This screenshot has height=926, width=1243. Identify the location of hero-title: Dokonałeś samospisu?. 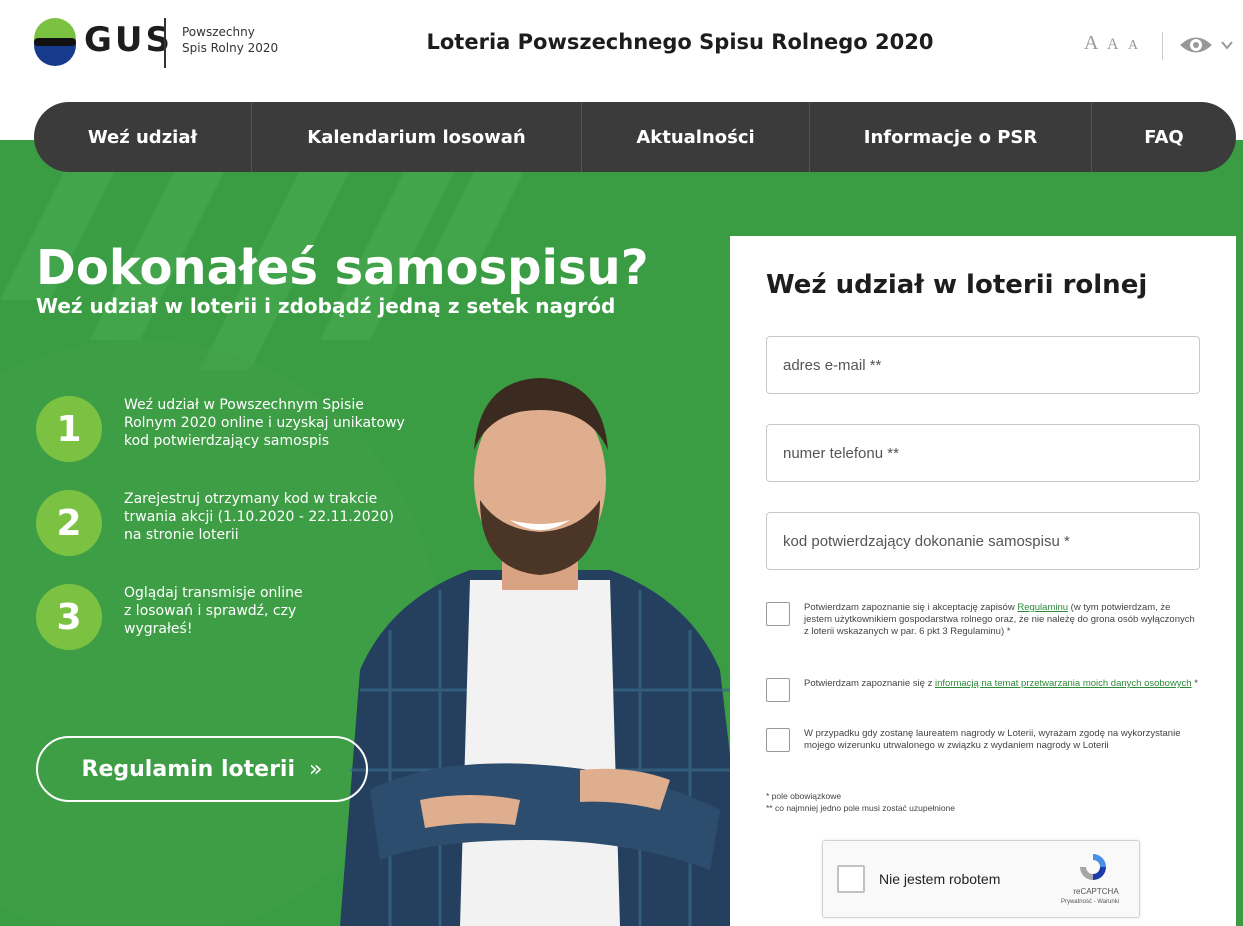
(342, 268).